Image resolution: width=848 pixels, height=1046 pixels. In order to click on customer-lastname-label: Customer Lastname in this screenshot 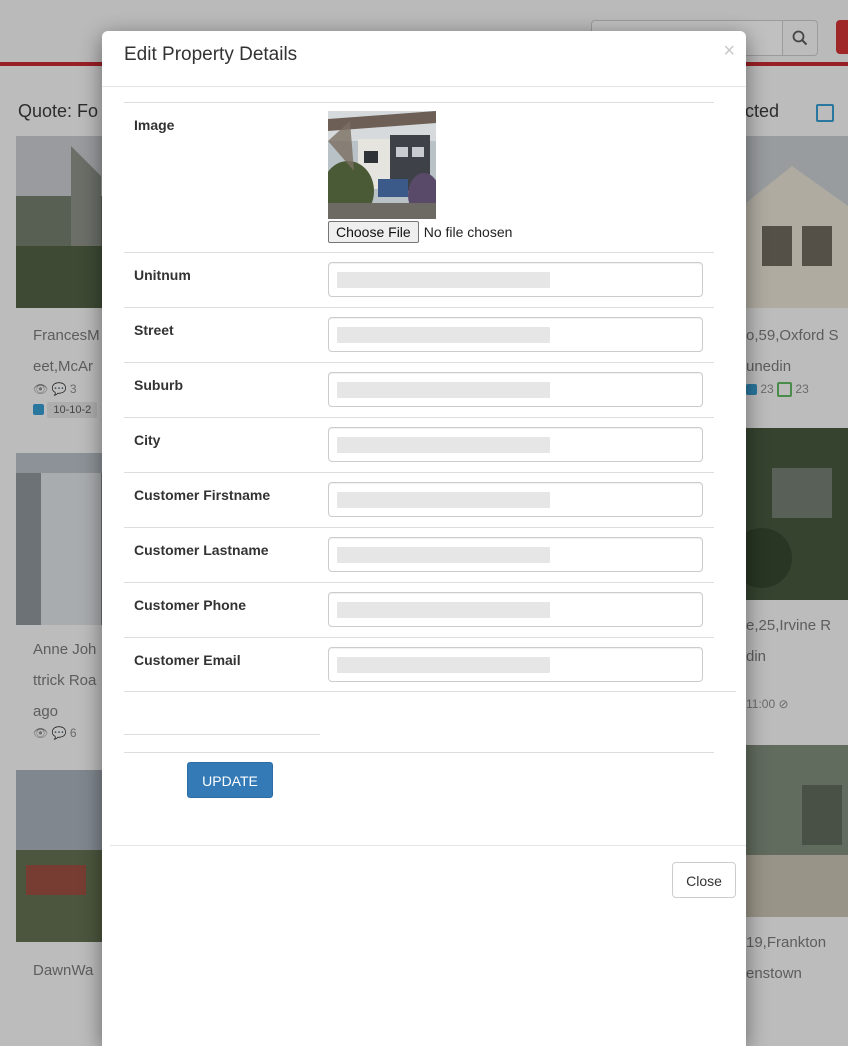, I will do `click(201, 550)`.